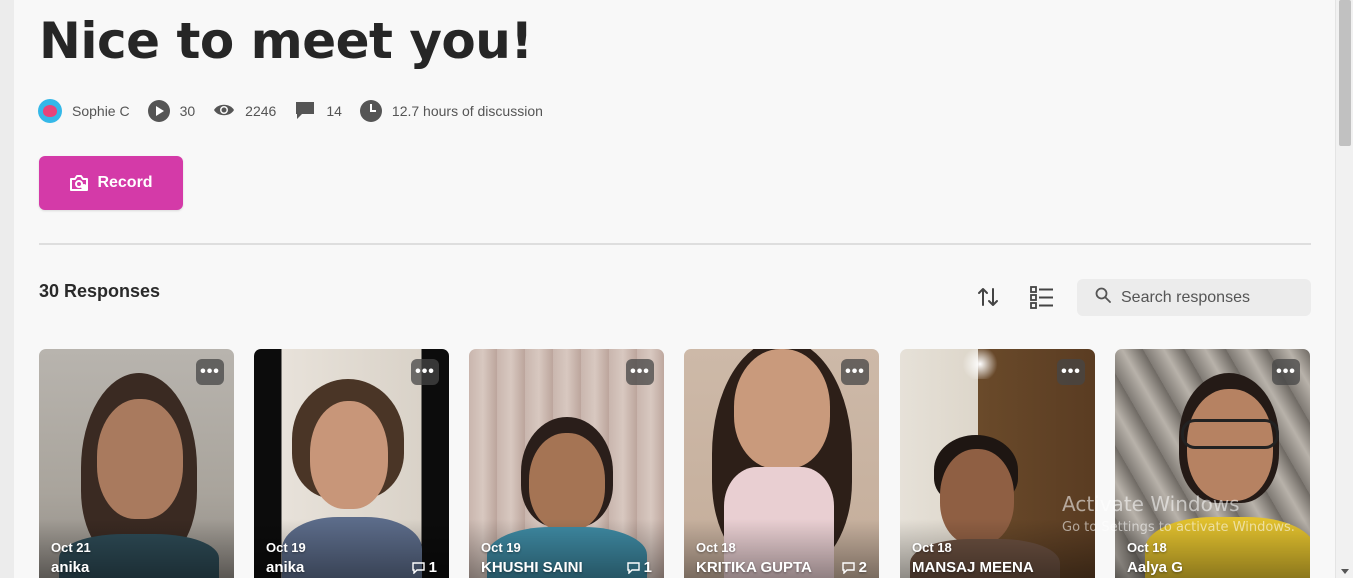 This screenshot has width=1353, height=578. I want to click on response-card: ••• Oct 18 KRITIKA GUPTA 2, so click(781, 463).